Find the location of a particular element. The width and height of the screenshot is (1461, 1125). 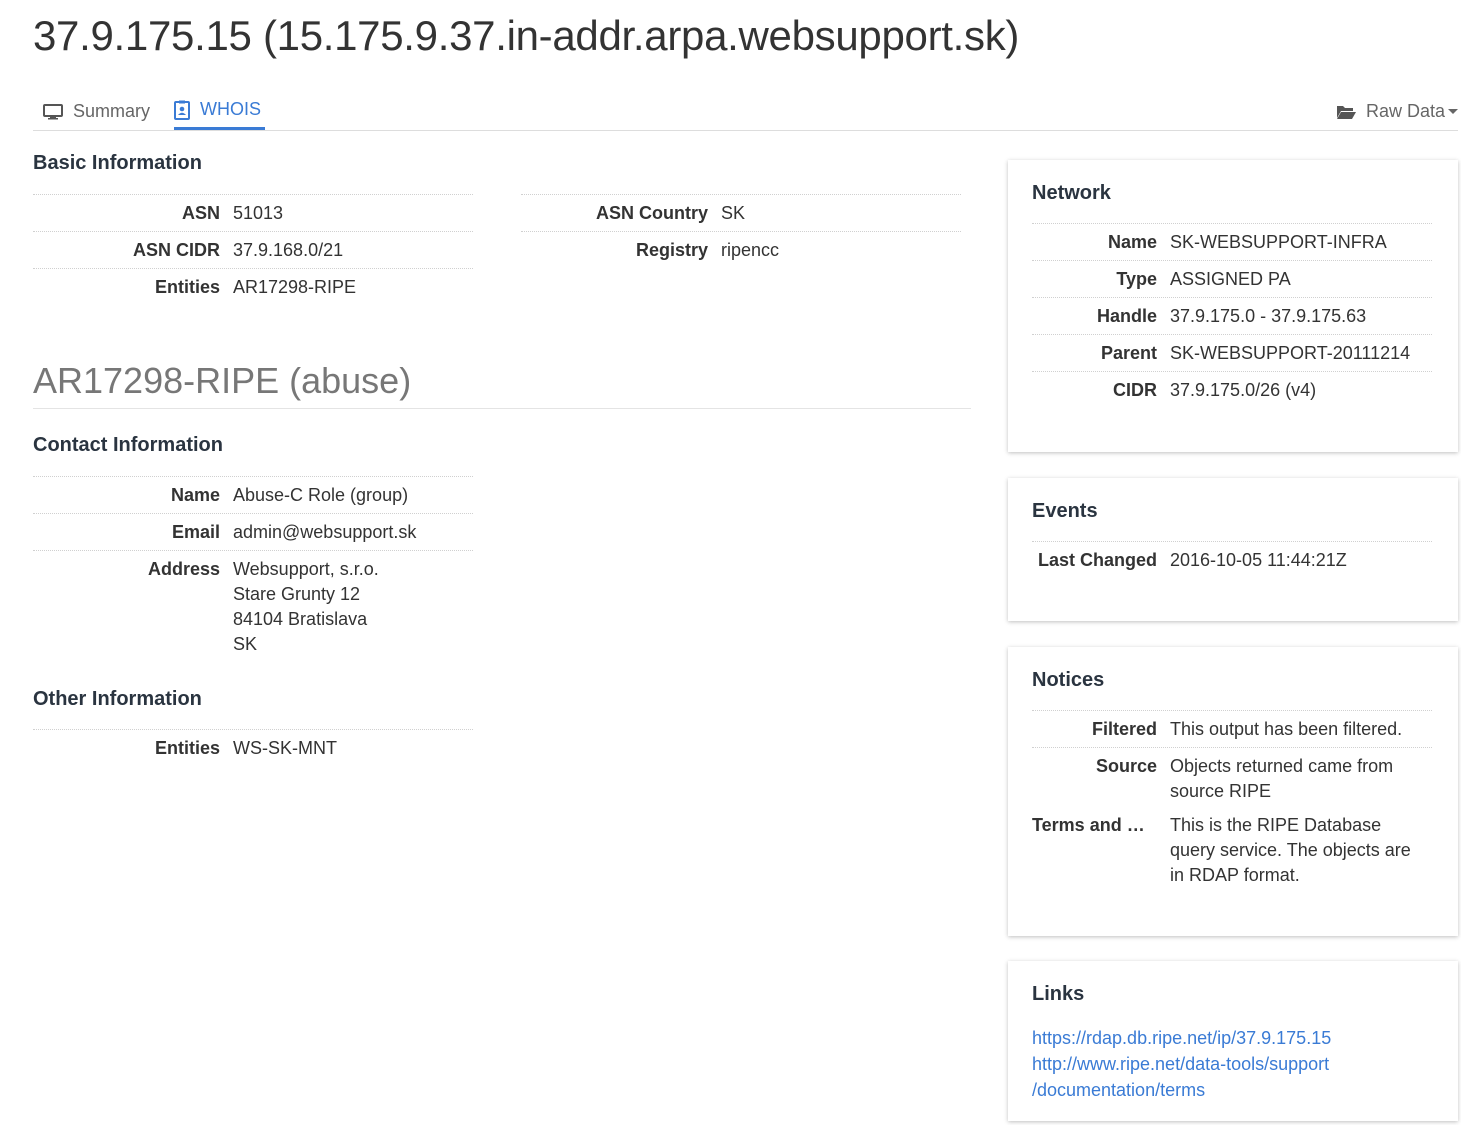

network-type-value: ASSIGNED PA is located at coordinates (1230, 279).